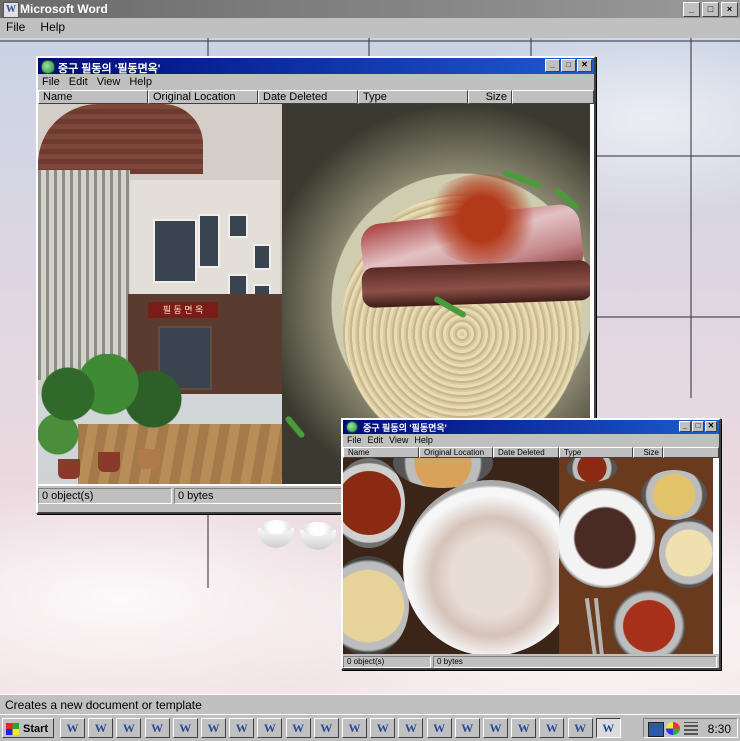 This screenshot has height=741, width=740. Describe the element at coordinates (575, 662) in the screenshot. I see `status-bytes: 0 bytes` at that location.